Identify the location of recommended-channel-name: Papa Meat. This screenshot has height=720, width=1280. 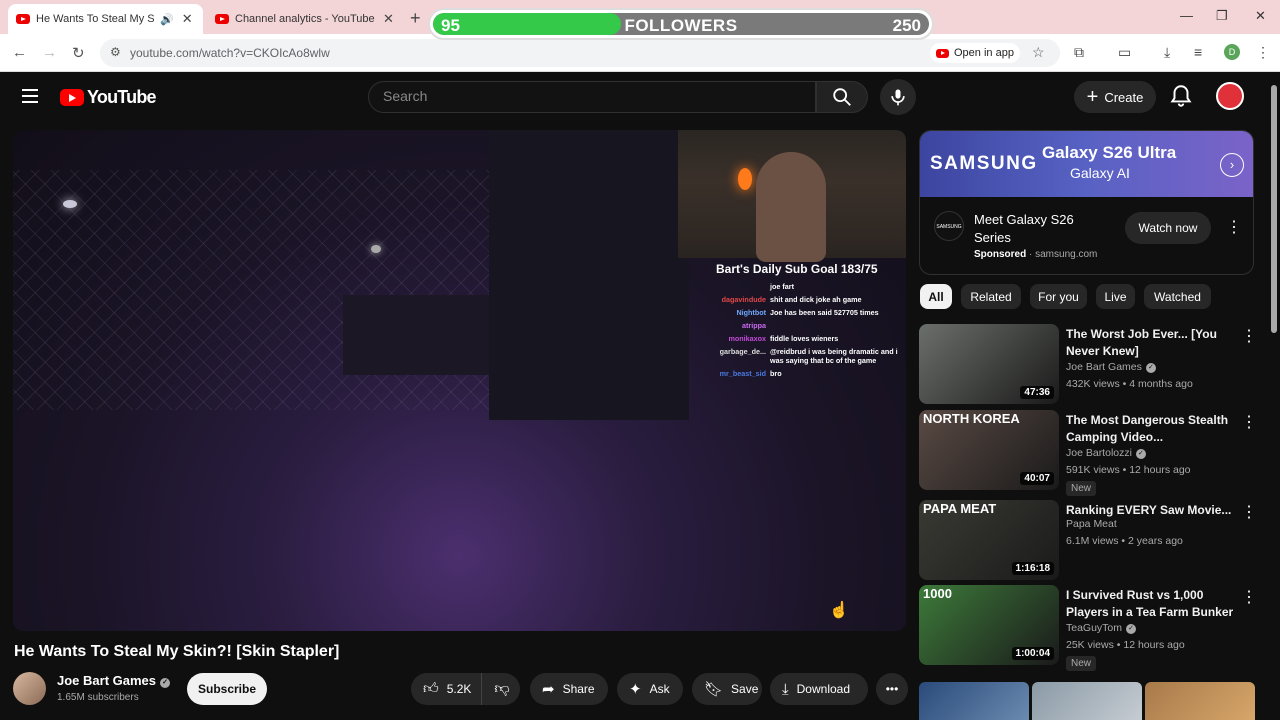
(1091, 524).